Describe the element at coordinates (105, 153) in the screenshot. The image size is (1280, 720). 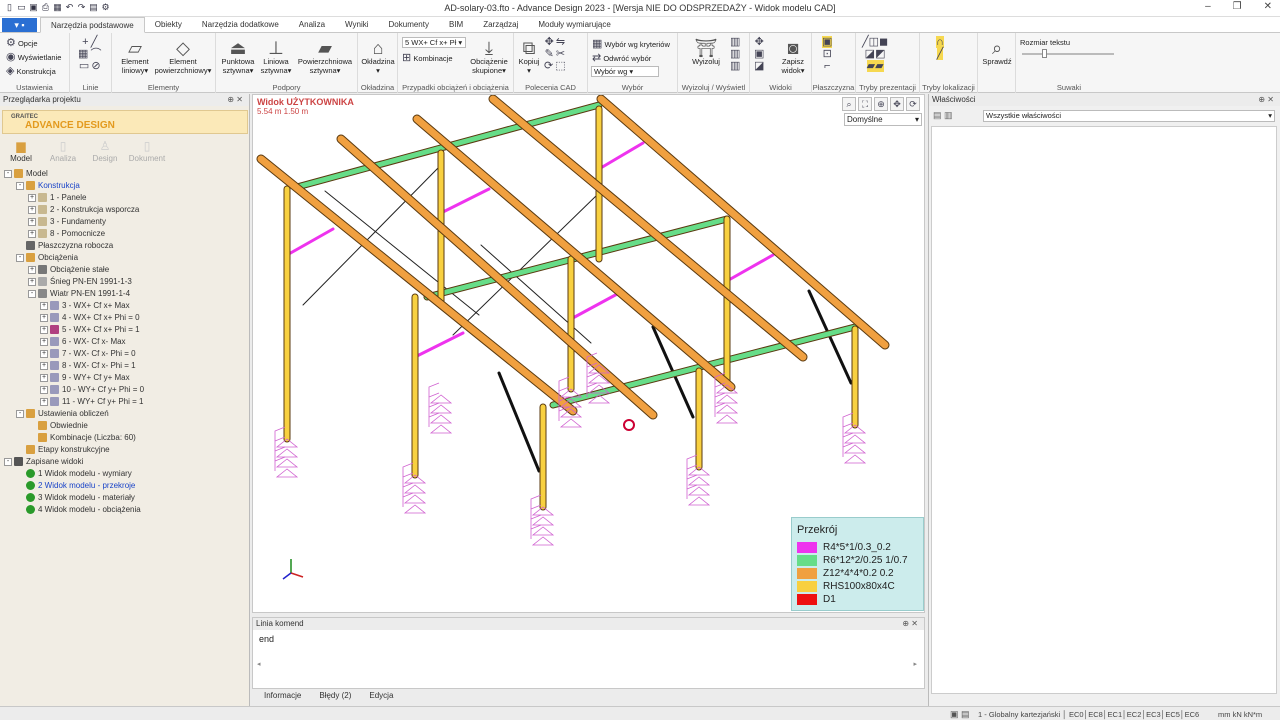
I see `mode-design: ♙ Design` at that location.